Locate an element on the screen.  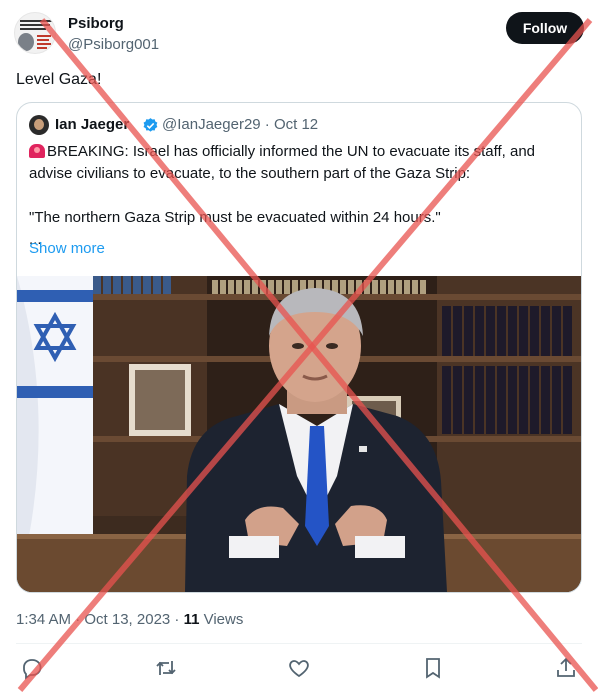
bookmark-icon is located at coordinates (433, 668).